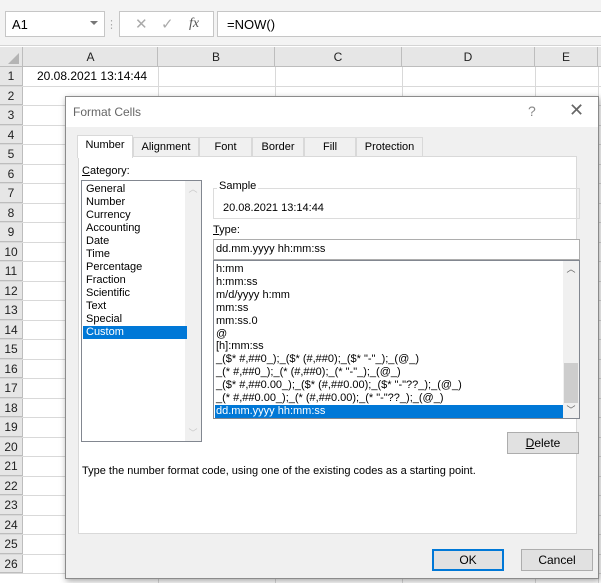 This screenshot has width=601, height=583. Describe the element at coordinates (55, 24) in the screenshot. I see `name-box: A1` at that location.